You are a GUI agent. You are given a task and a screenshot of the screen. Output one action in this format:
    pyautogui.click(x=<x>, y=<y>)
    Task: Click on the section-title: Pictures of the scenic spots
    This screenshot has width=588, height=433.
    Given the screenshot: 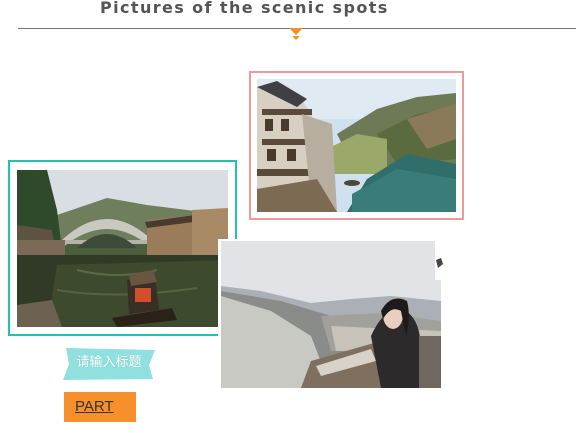 What is the action you would take?
    pyautogui.click(x=244, y=8)
    